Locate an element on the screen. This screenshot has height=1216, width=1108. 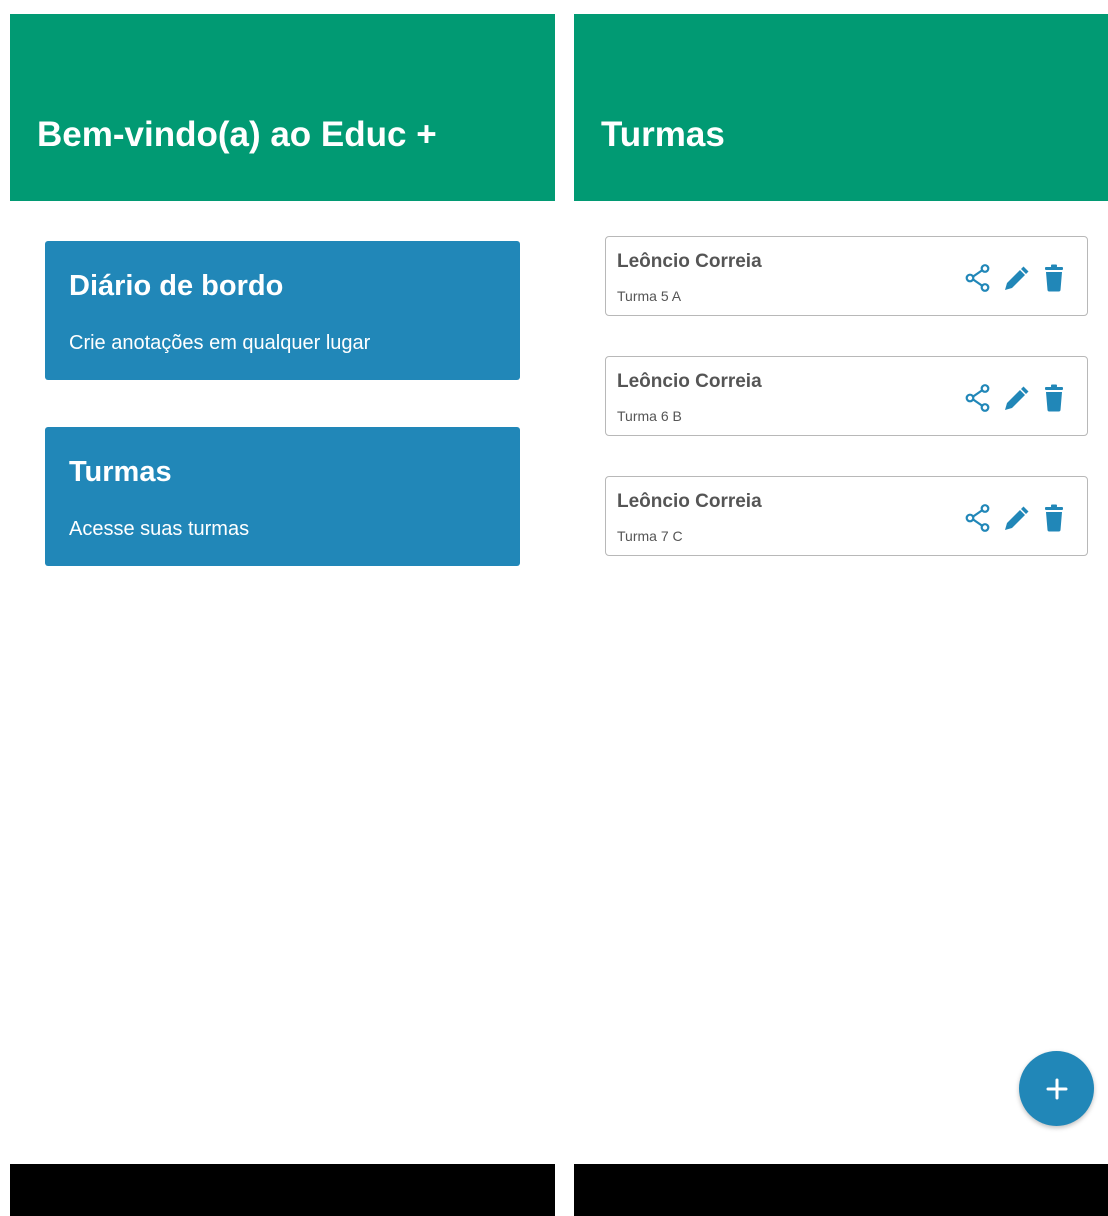
page-title: Turmas is located at coordinates (663, 134).